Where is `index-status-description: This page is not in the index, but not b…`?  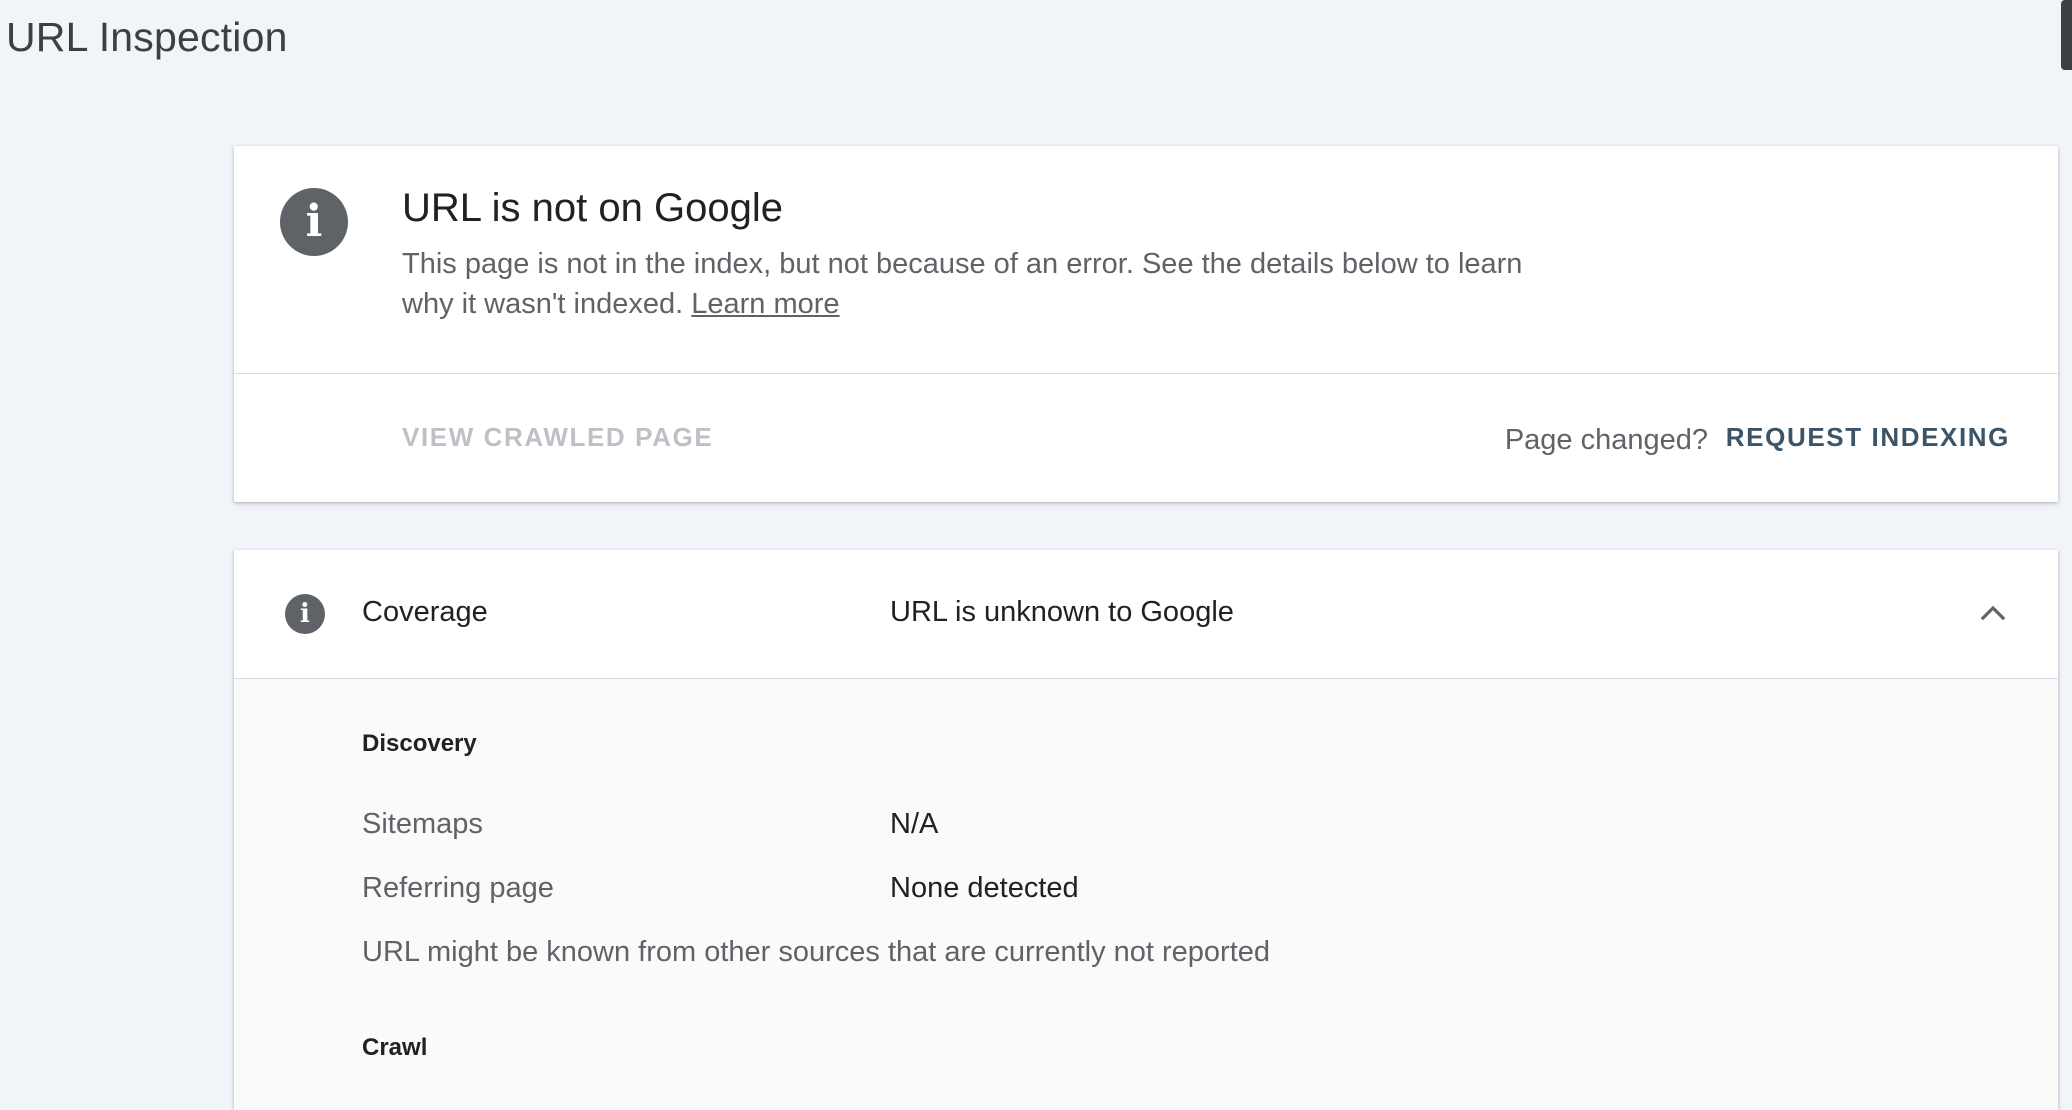
index-status-description: This page is not in the index, but not b… is located at coordinates (992, 284).